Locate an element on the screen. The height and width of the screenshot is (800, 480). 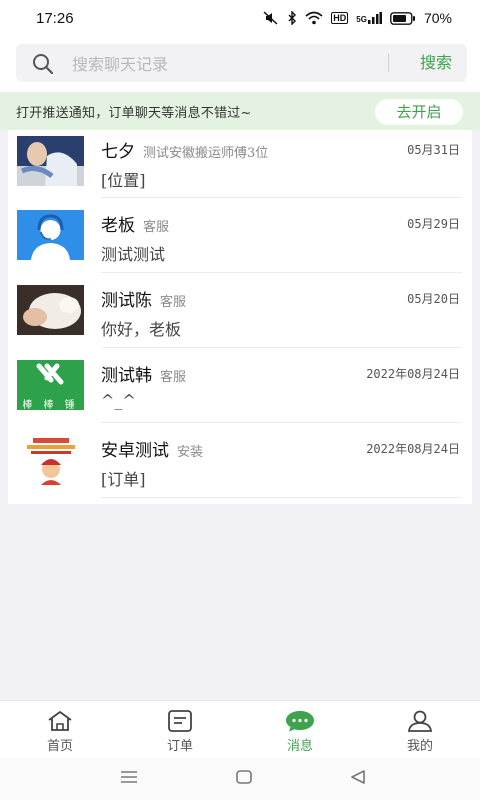
conversation-message: [订单] is located at coordinates (123, 479).